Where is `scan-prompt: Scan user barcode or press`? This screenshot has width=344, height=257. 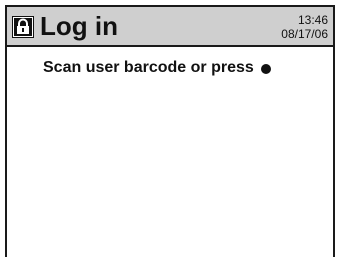
scan-prompt: Scan user barcode or press is located at coordinates (157, 68).